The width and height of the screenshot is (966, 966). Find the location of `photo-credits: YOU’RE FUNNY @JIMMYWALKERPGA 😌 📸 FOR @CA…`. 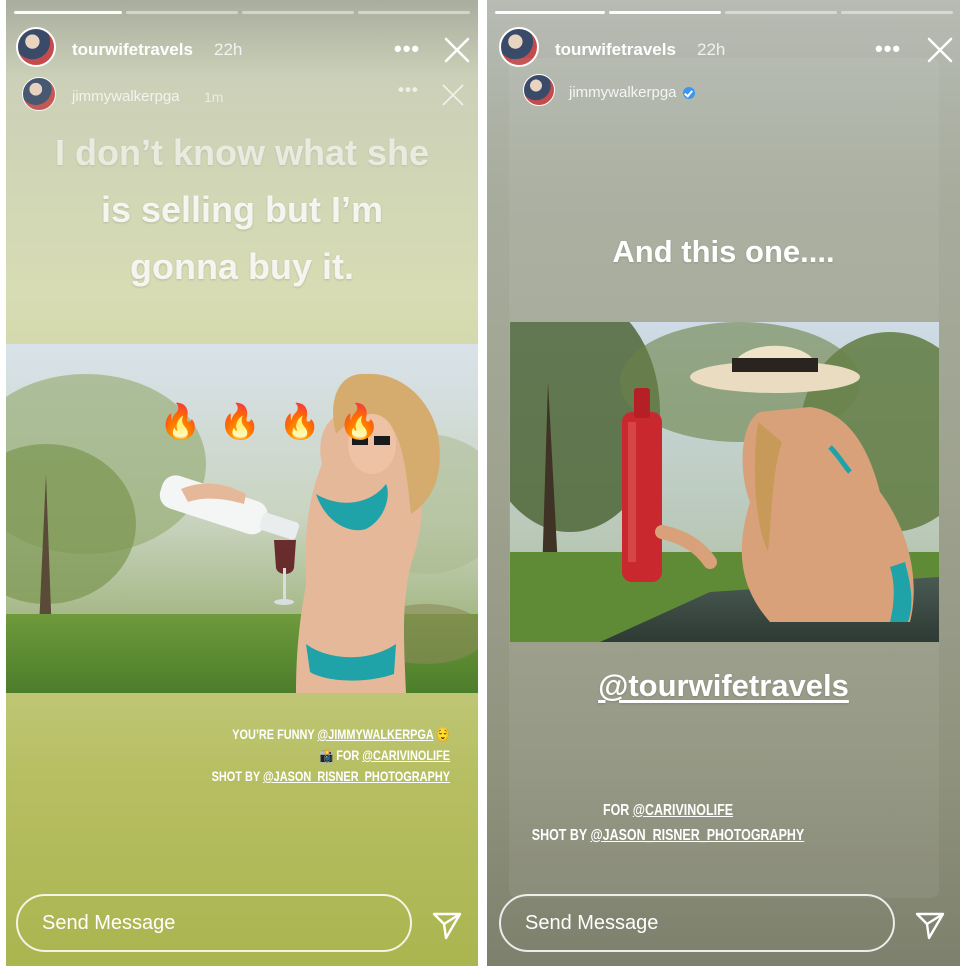

photo-credits: YOU’RE FUNNY @JIMMYWALKERPGA 😌 📸 FOR @CA… is located at coordinates (286, 755).